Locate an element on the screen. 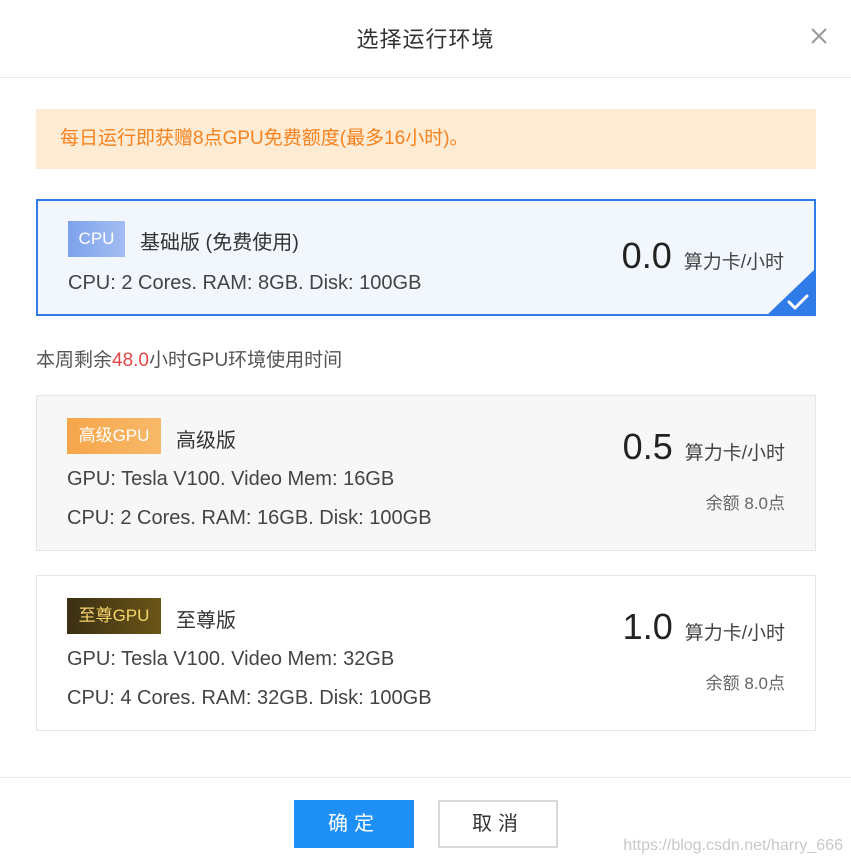  price-value: 0.0 is located at coordinates (646, 255).